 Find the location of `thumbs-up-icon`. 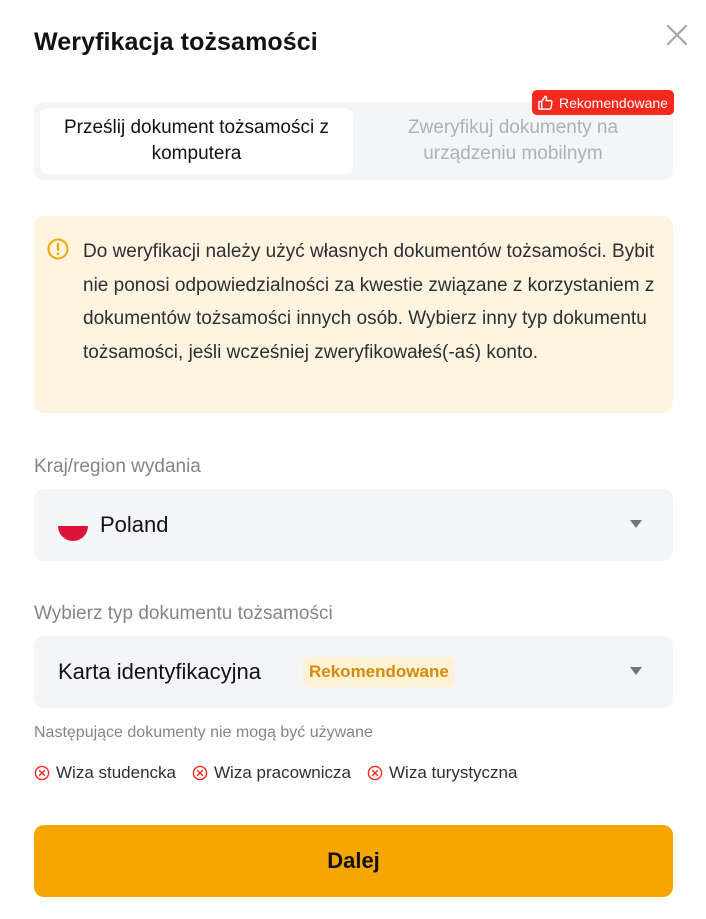

thumbs-up-icon is located at coordinates (545, 102).